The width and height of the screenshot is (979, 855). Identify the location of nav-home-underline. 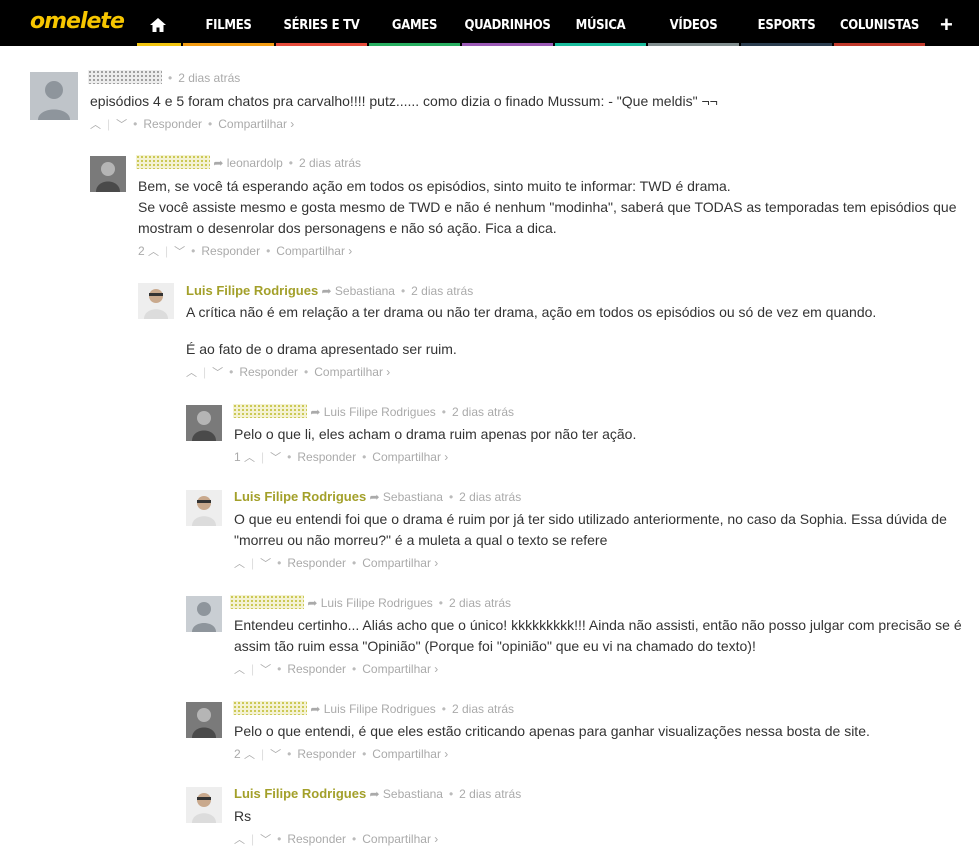
(159, 44).